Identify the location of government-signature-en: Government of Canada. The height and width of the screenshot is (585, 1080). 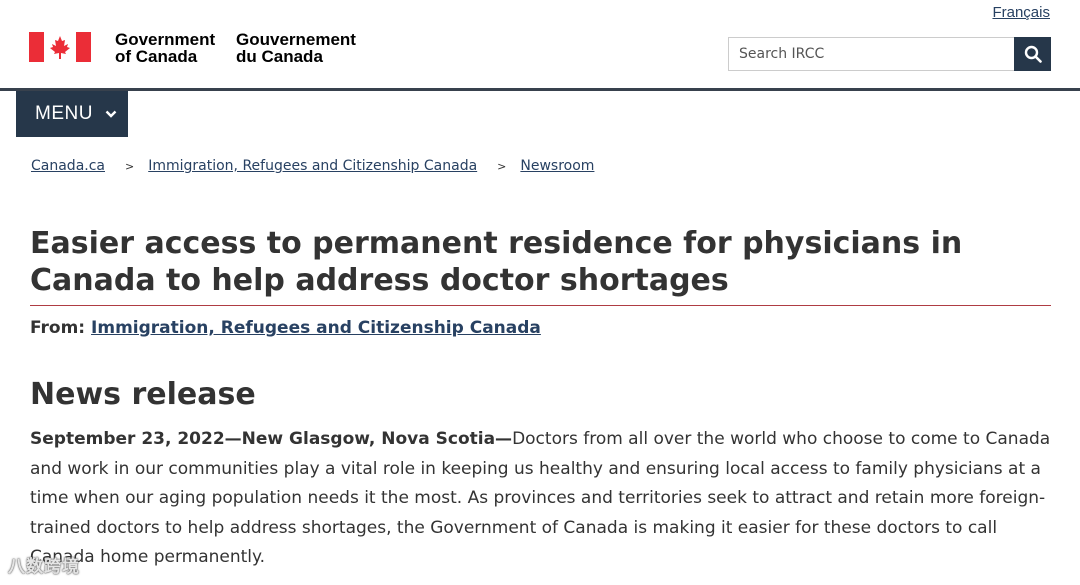
(165, 48).